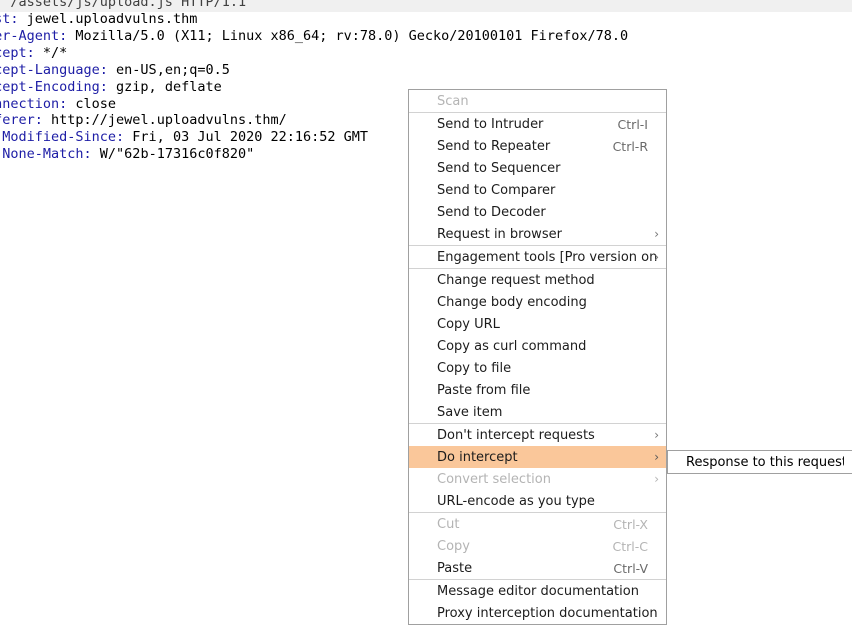 Image resolution: width=852 pixels, height=636 pixels. I want to click on menu-item-label: Send to Repeater, so click(494, 146).